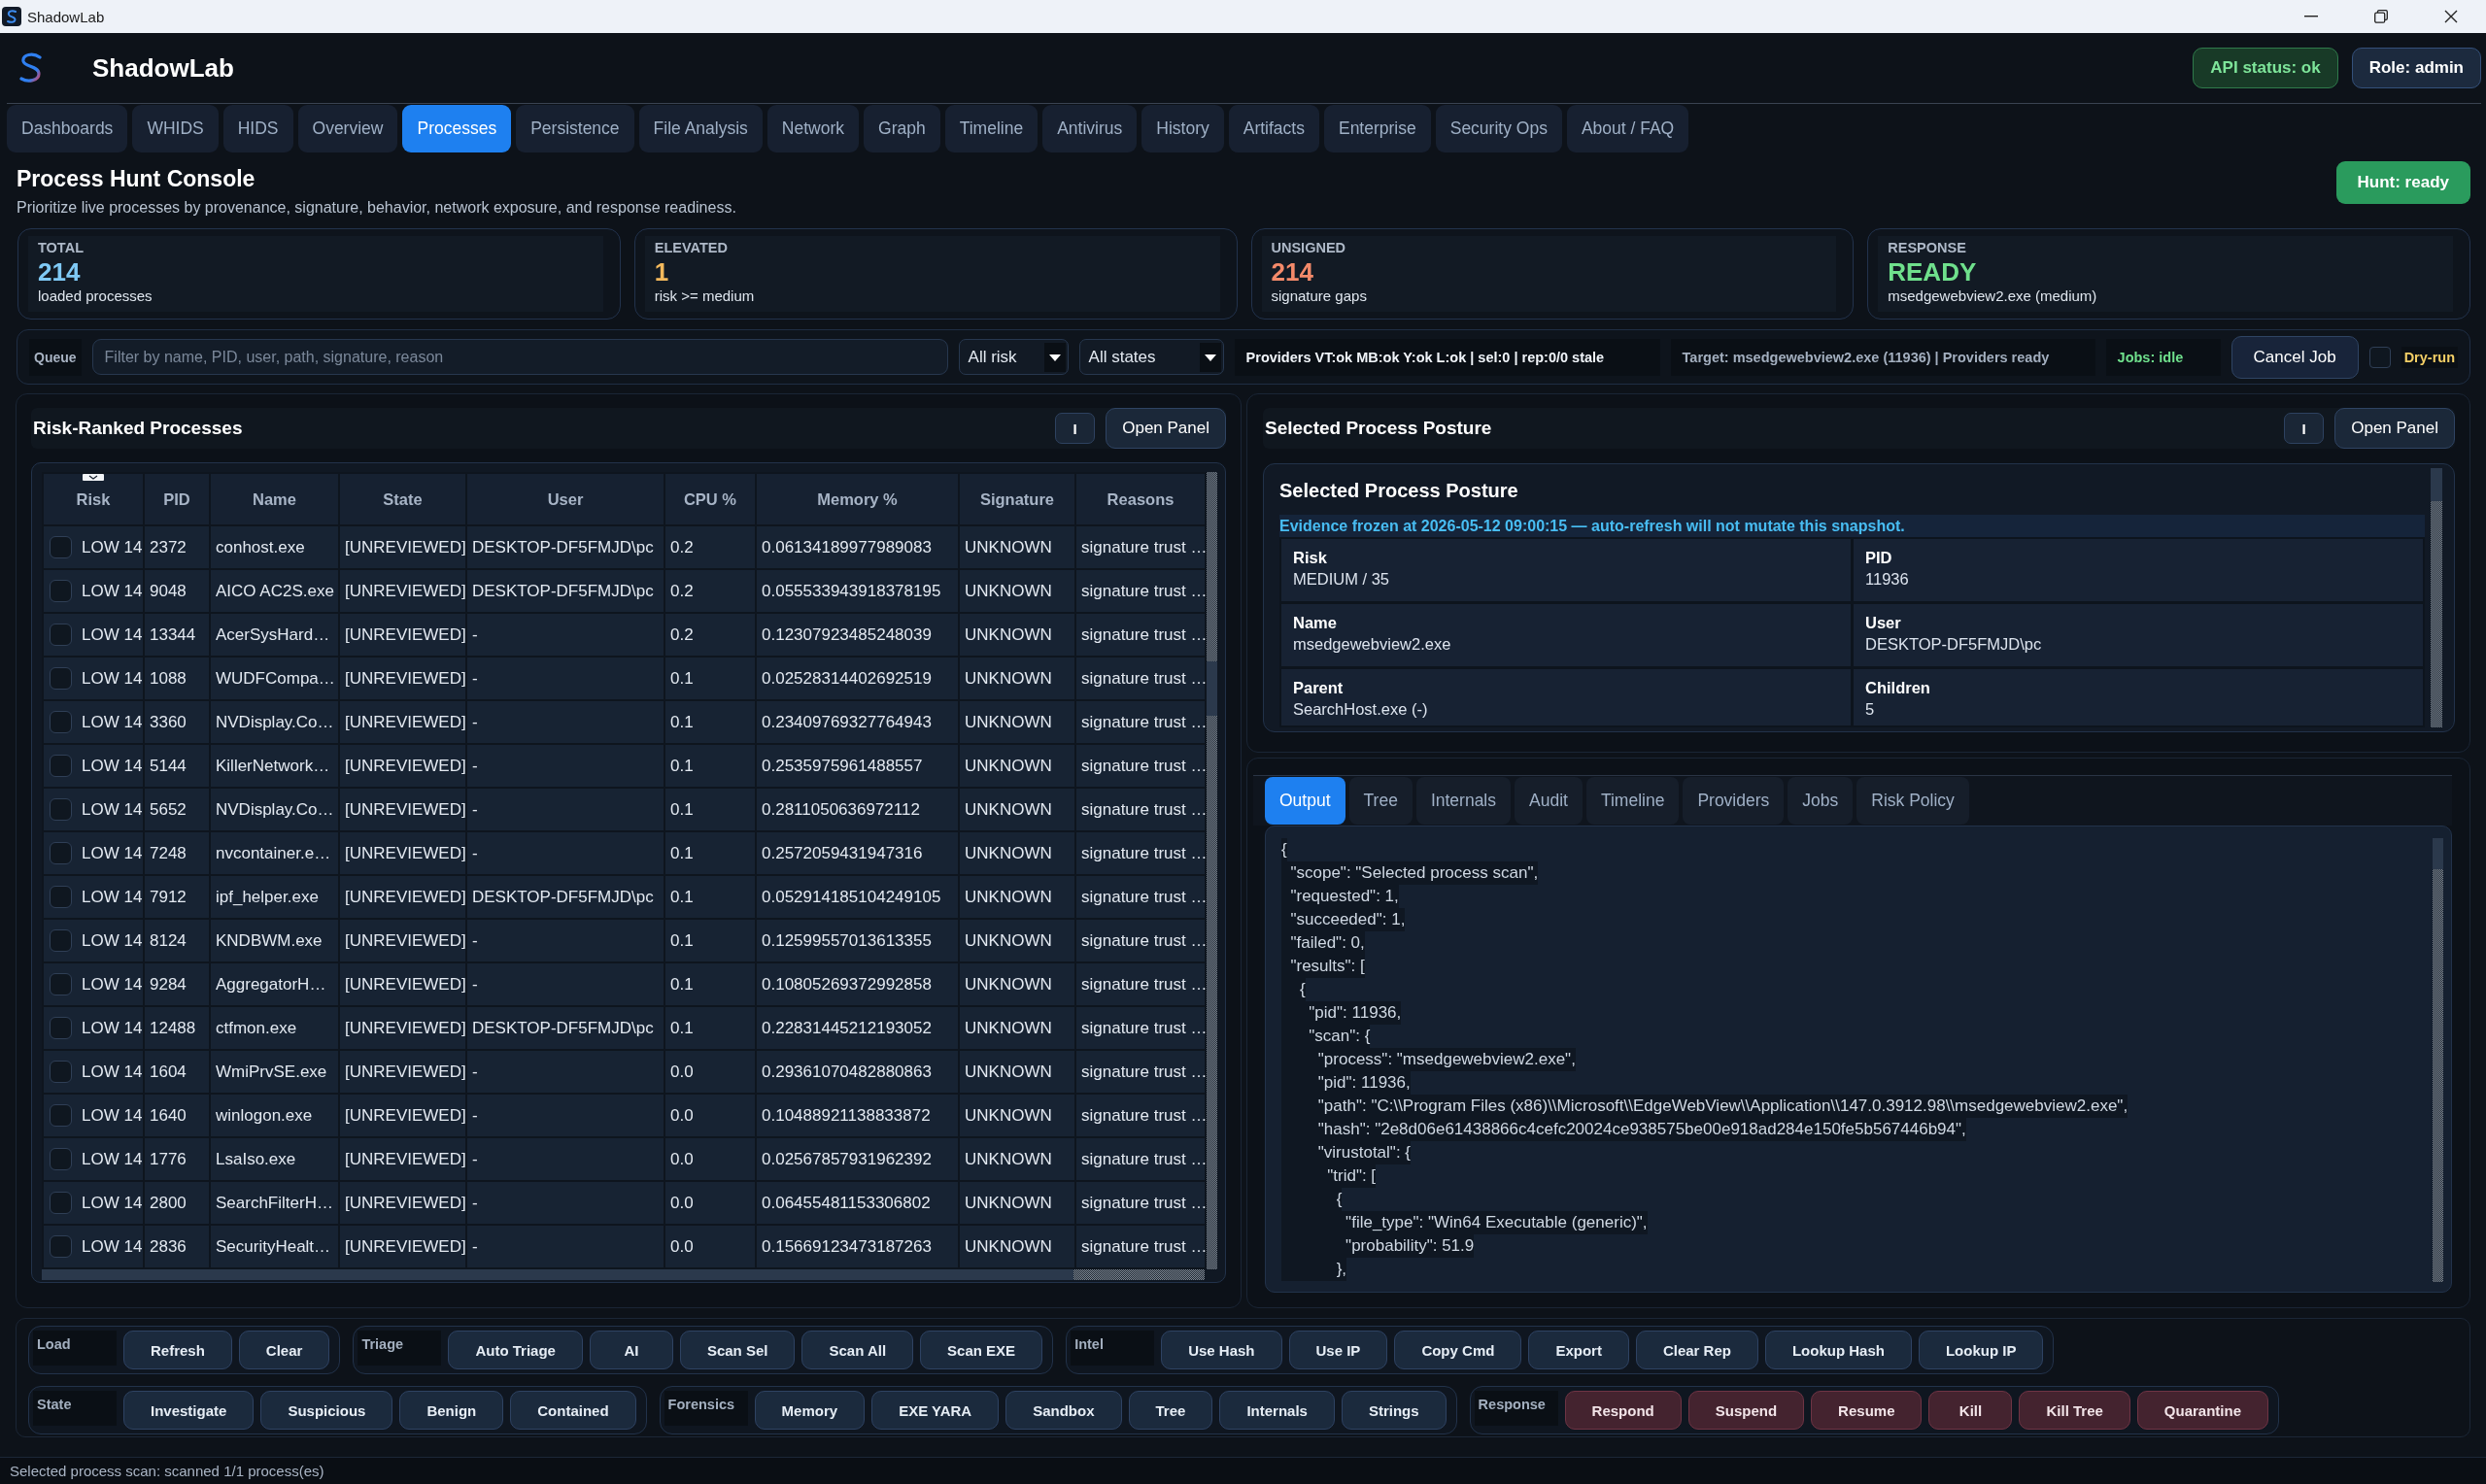 The width and height of the screenshot is (2486, 1484). Describe the element at coordinates (67, 128) in the screenshot. I see `nav-tab: Dashboards` at that location.